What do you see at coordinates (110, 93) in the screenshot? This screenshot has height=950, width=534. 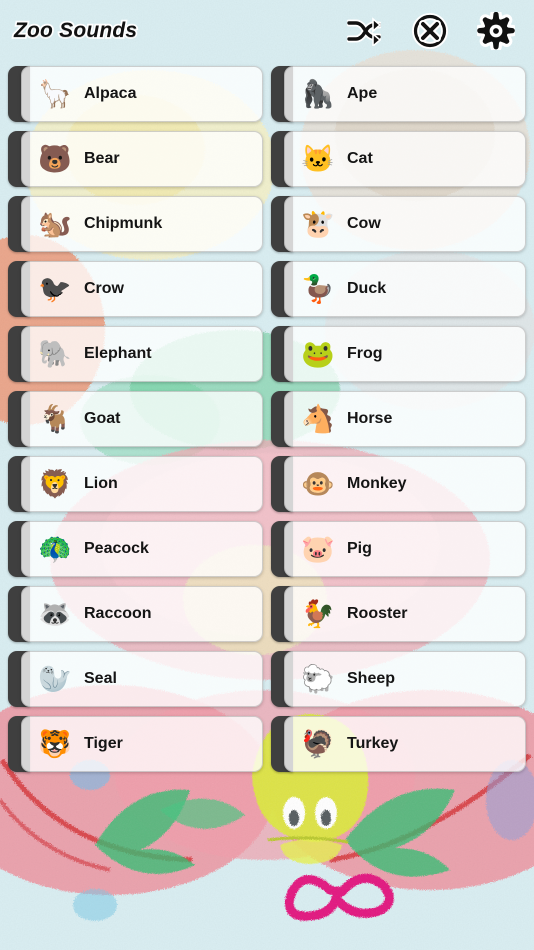 I see `sound-item-label: Alpaca` at bounding box center [110, 93].